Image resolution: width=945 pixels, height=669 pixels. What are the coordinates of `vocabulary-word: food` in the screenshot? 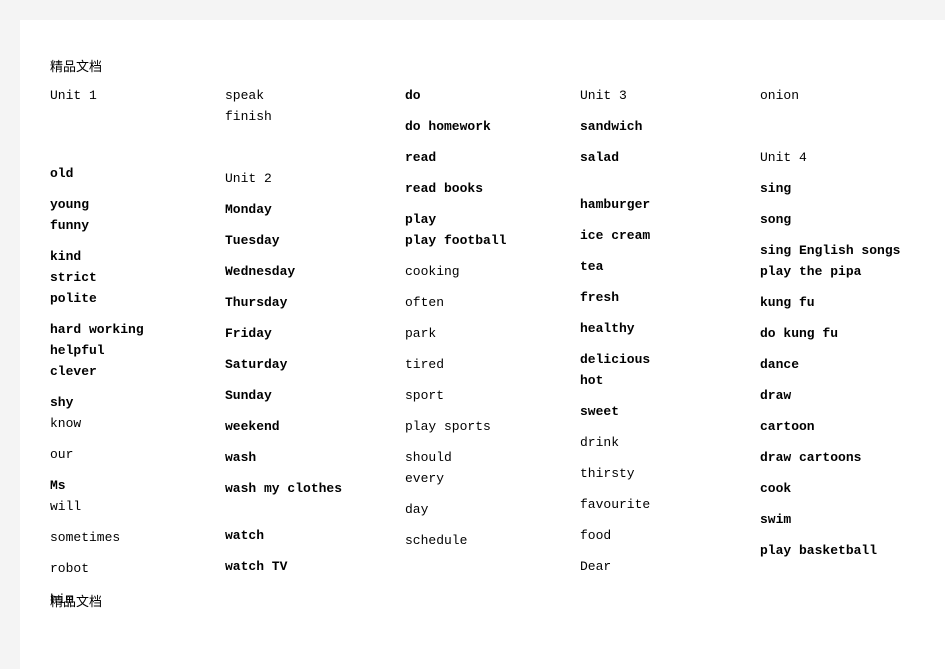 It's located at (596, 535).